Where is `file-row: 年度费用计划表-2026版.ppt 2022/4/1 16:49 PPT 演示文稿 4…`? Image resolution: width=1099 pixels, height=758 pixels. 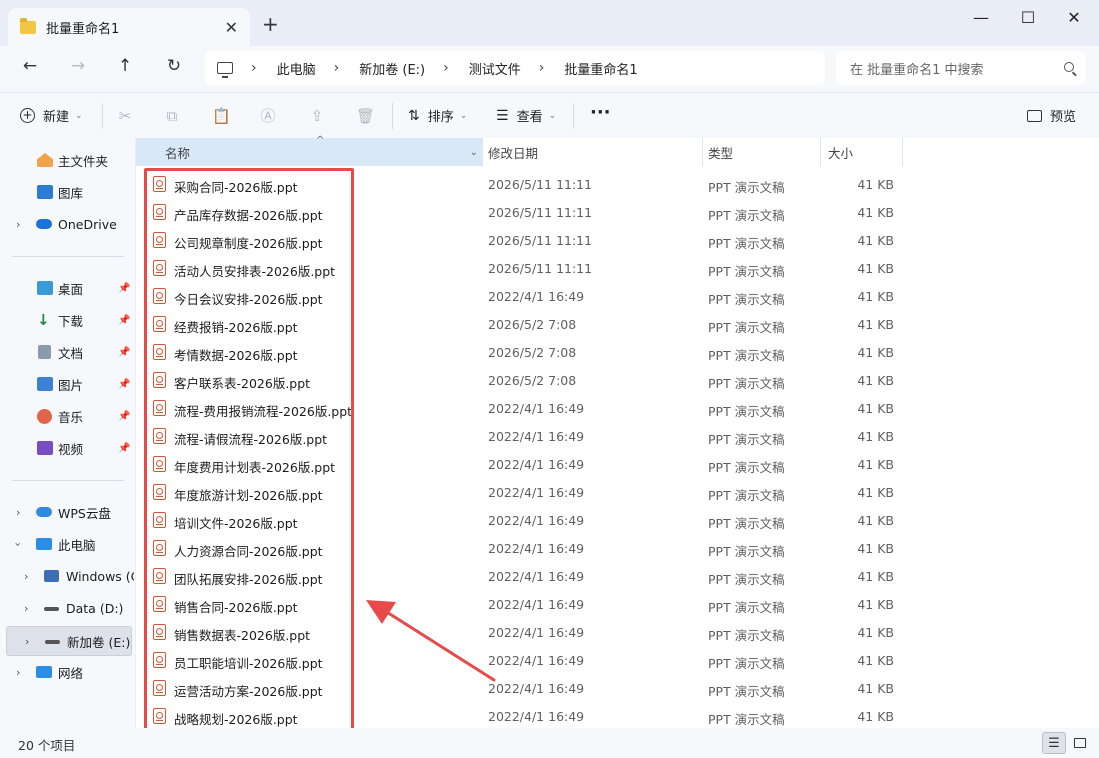
file-row: 年度费用计划表-2026版.ppt 2022/4/1 16:49 PPT 演示文稿 4… is located at coordinates (617, 464).